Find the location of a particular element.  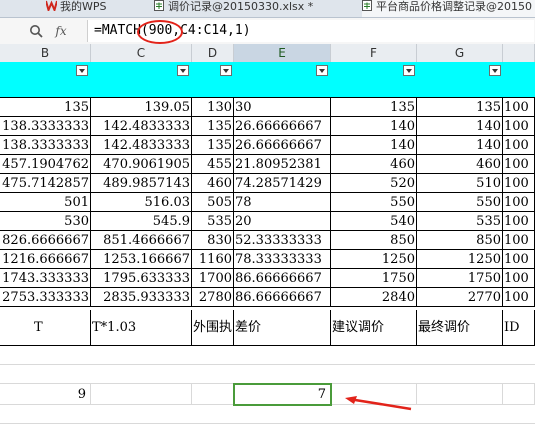

cell-d: 1700 is located at coordinates (213, 278).